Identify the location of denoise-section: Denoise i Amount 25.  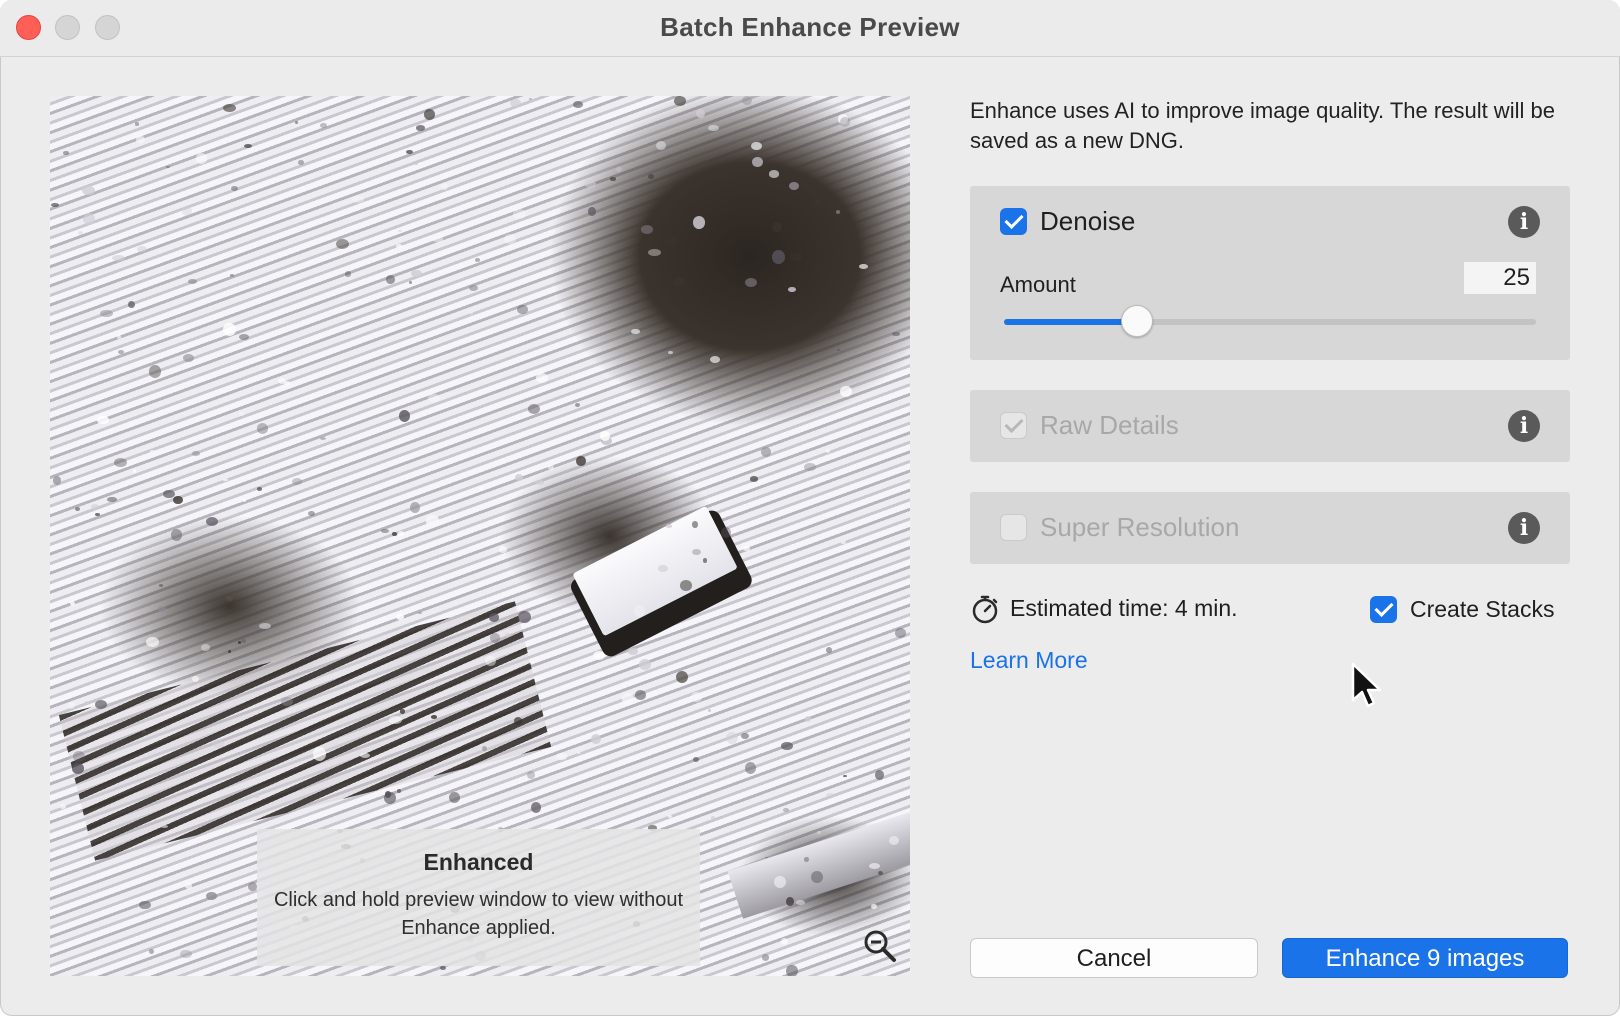
(1270, 273).